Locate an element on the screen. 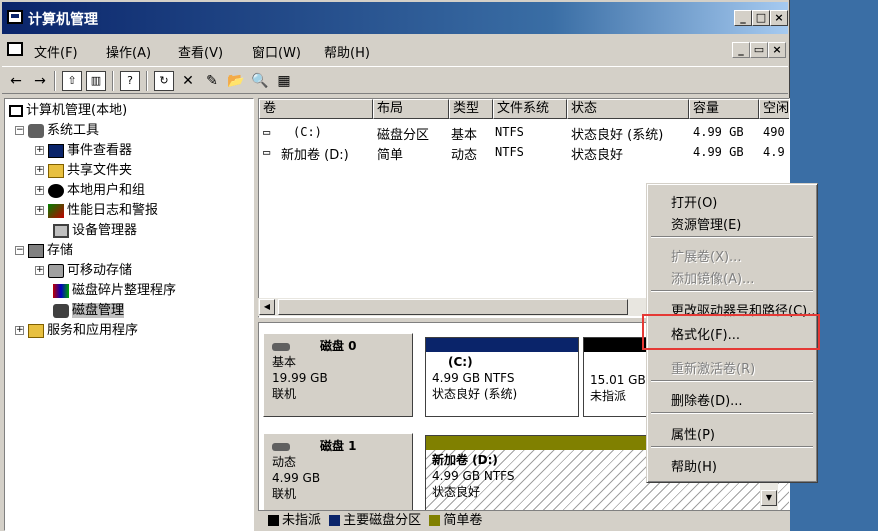 This screenshot has height=531, width=878. search-icon: 🔍 is located at coordinates (260, 81).